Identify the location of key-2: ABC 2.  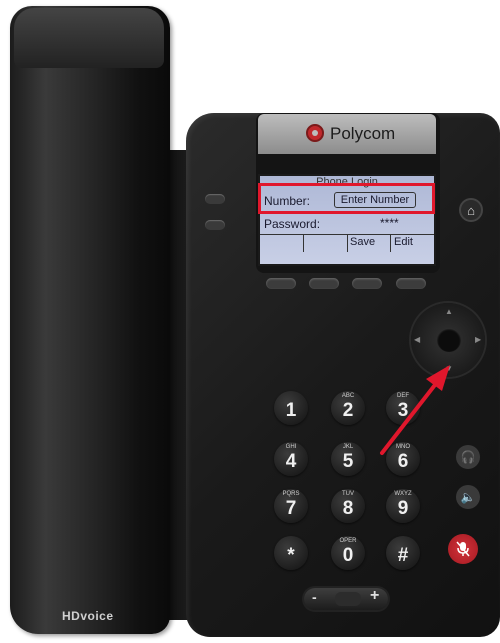
(348, 408).